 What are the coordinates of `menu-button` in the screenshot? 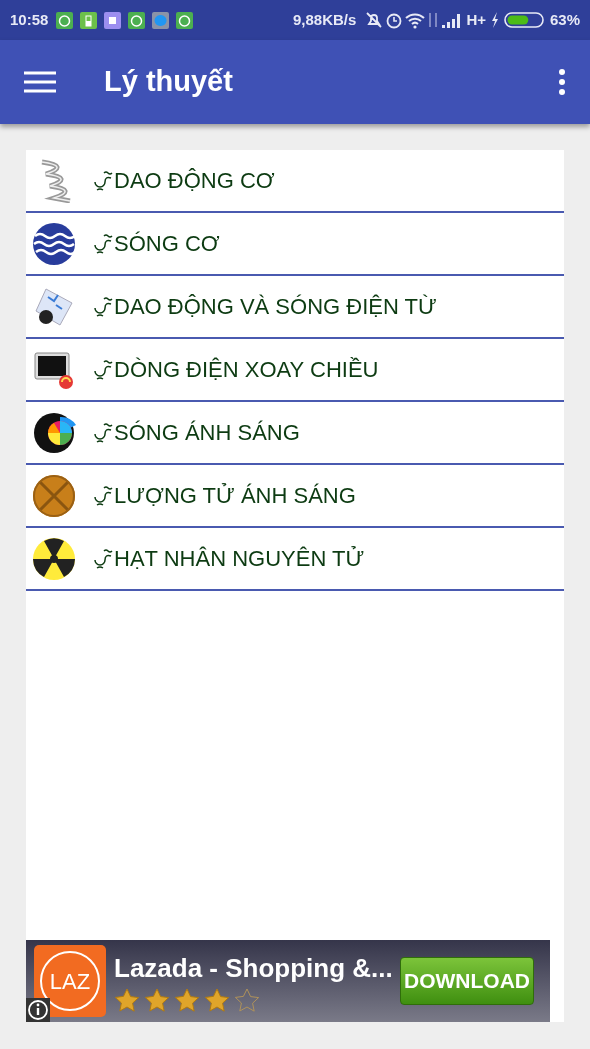 It's located at (40, 82).